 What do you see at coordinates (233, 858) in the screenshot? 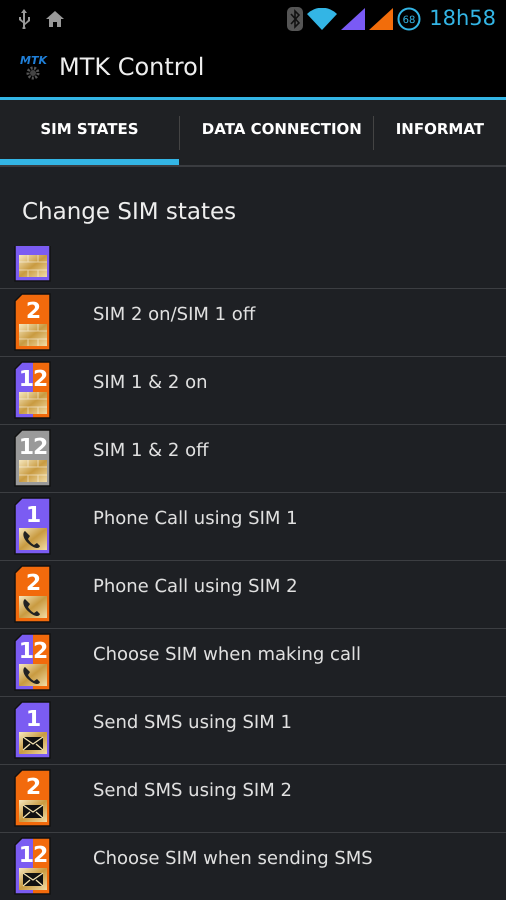
I see `list-item-label: Choose SIM when sending SMS` at bounding box center [233, 858].